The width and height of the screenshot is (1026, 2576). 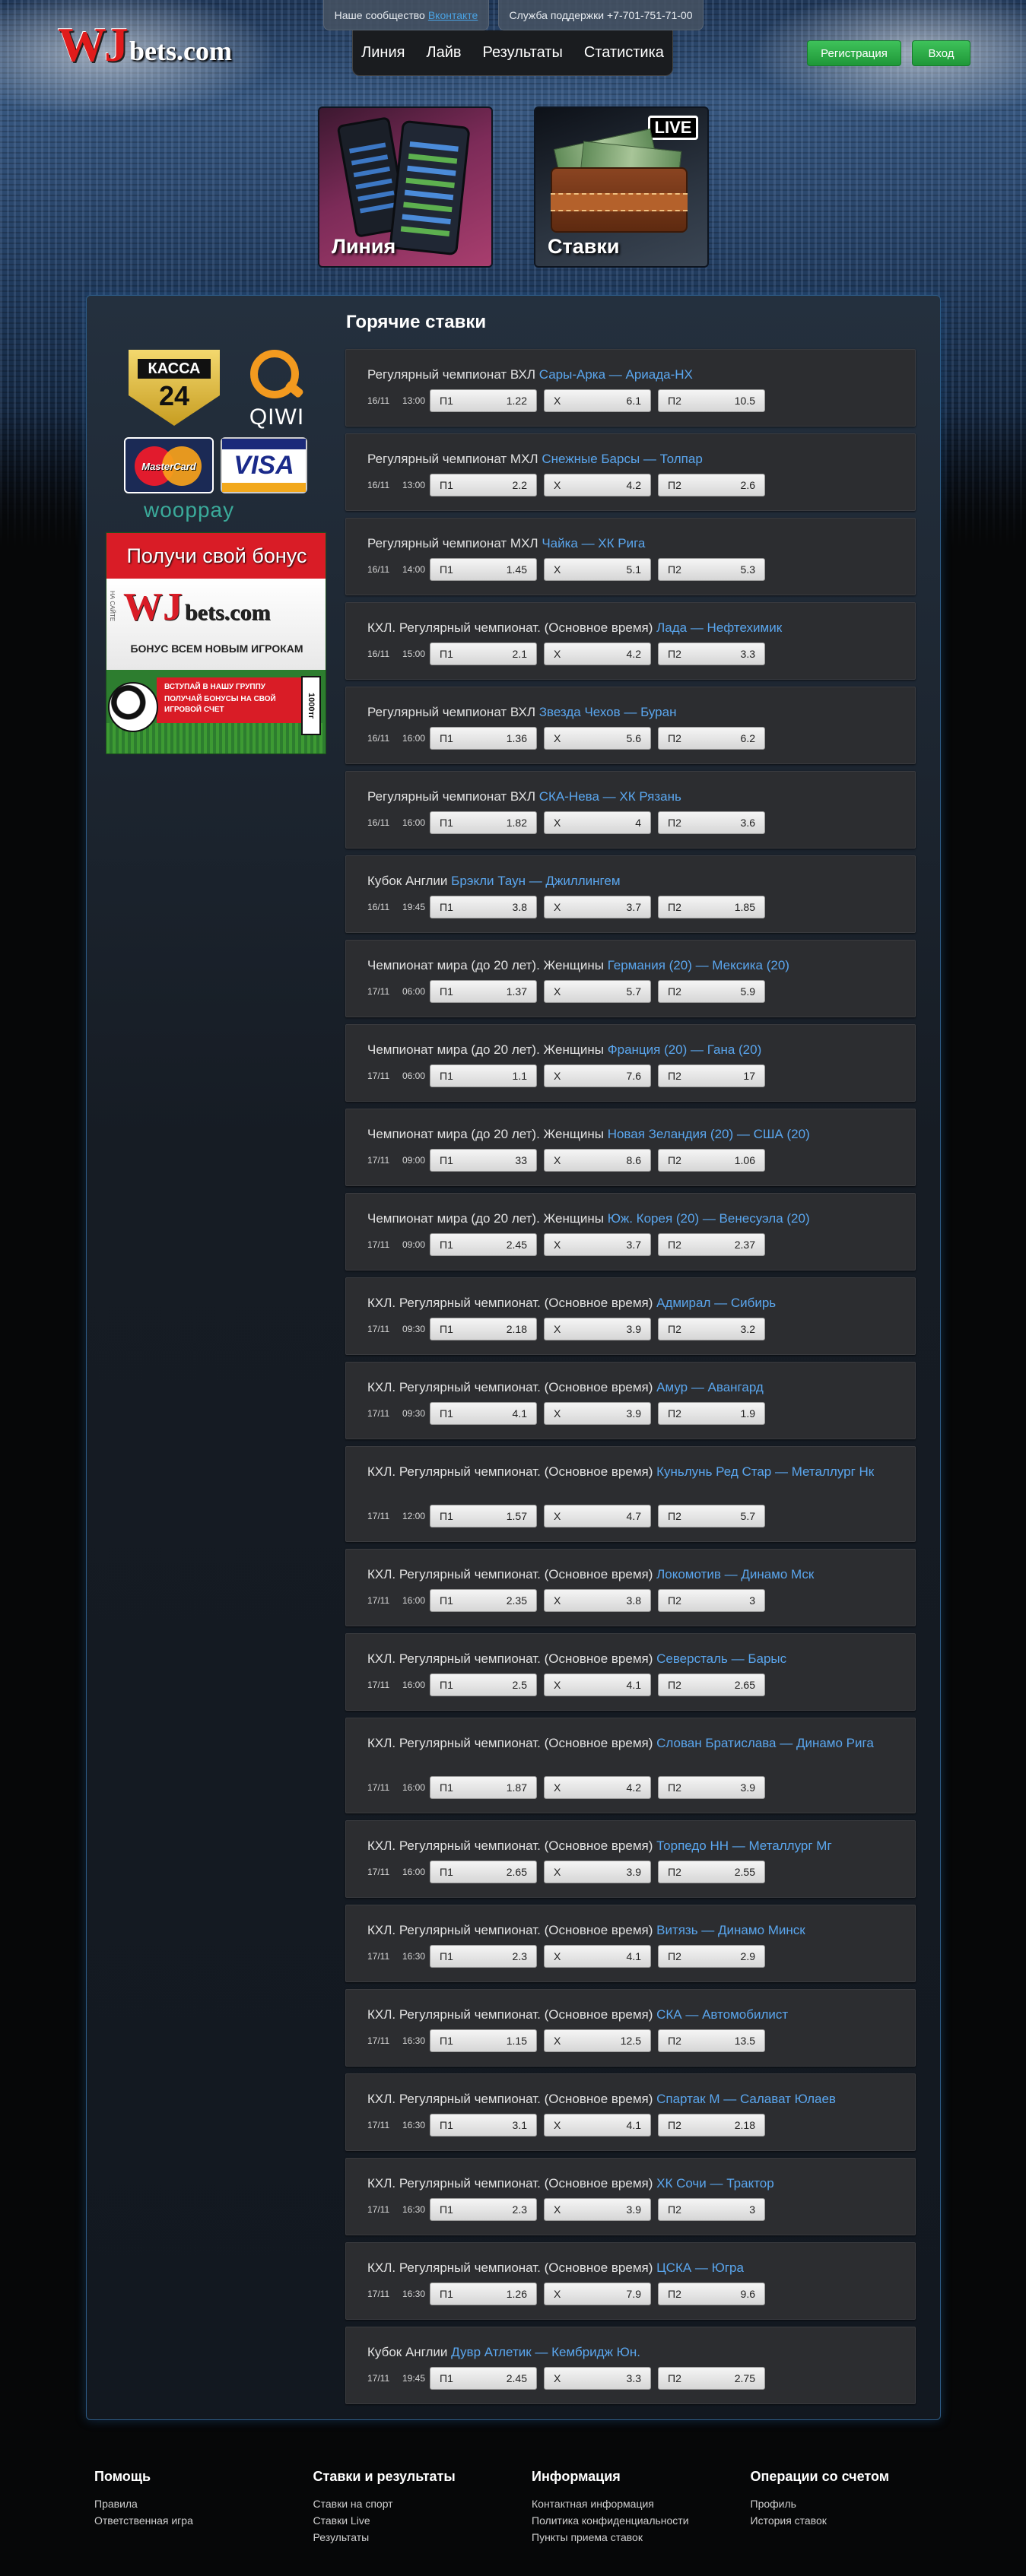 What do you see at coordinates (711, 1160) in the screenshot?
I see `odd-p2-button: П2 1.06` at bounding box center [711, 1160].